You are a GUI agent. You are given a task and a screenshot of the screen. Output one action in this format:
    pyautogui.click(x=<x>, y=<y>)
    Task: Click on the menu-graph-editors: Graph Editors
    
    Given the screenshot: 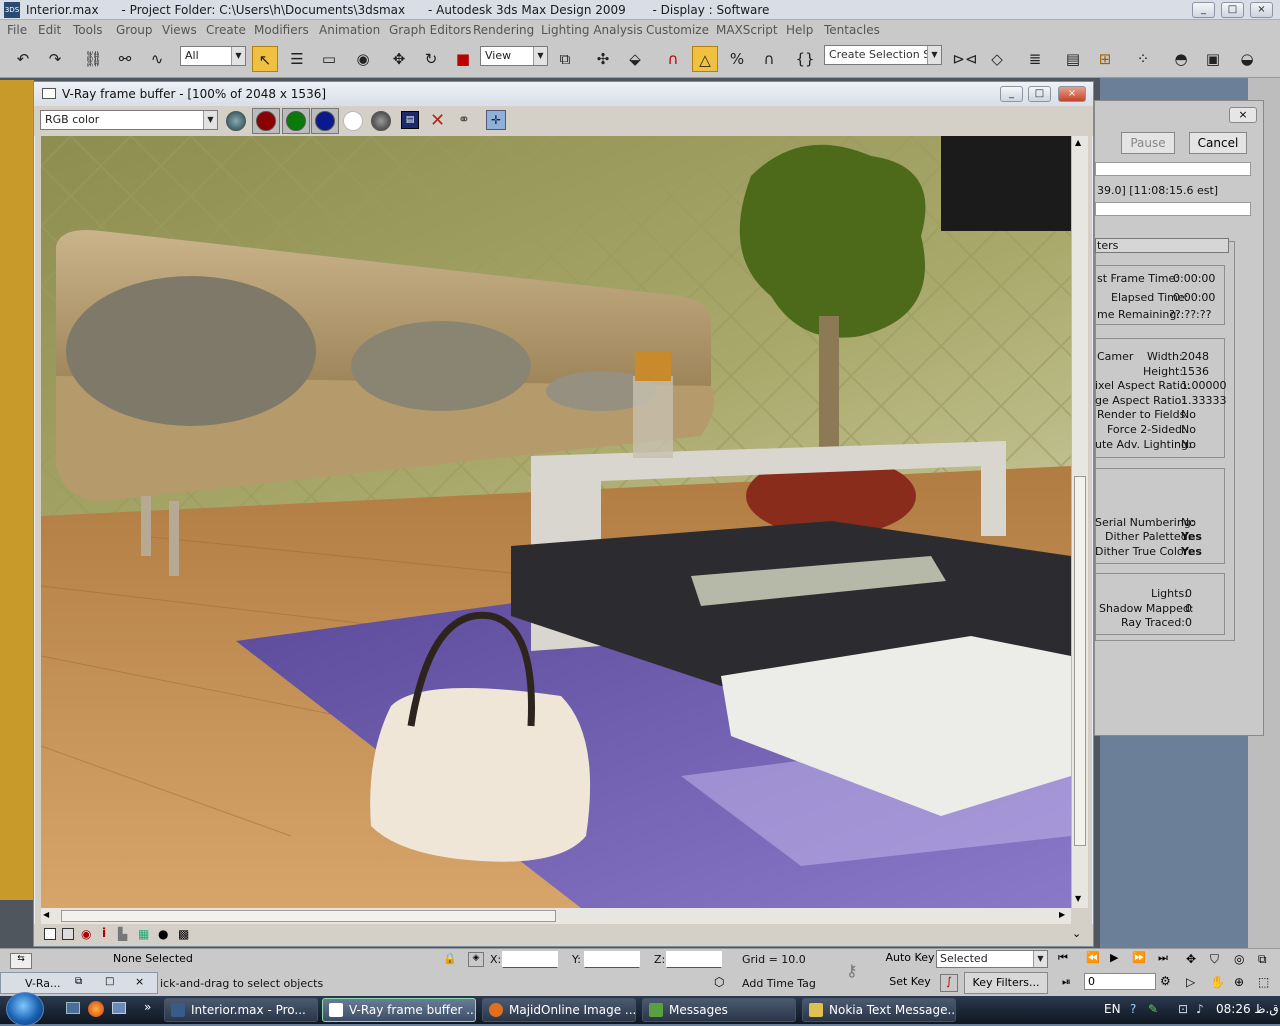 What is the action you would take?
    pyautogui.click(x=430, y=30)
    